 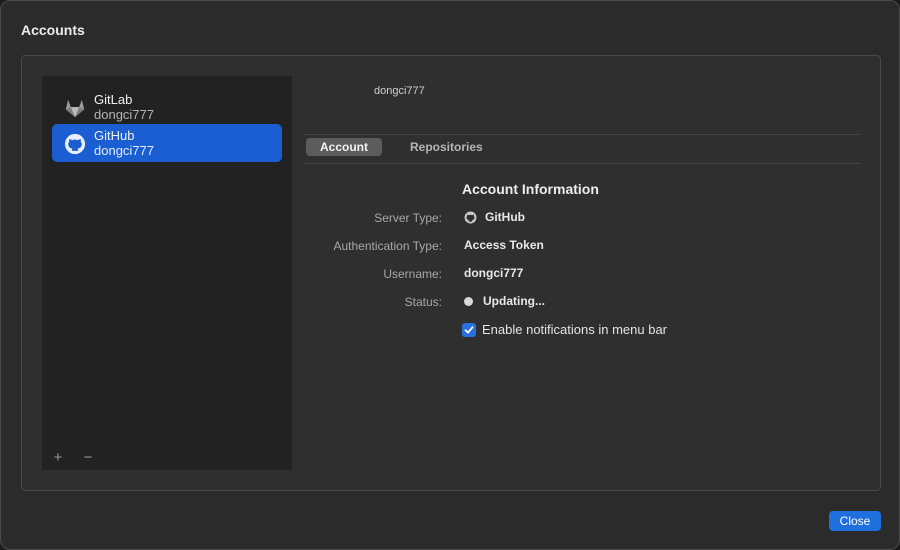 I want to click on status-dot-icon, so click(x=468, y=301).